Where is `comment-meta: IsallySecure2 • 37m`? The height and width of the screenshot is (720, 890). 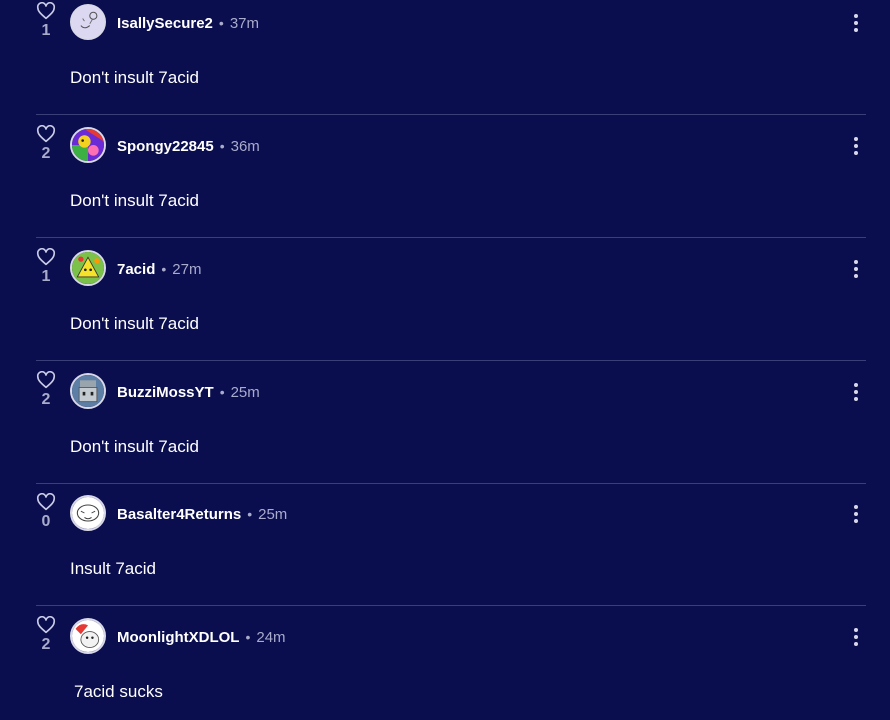
comment-meta: IsallySecure2 • 37m is located at coordinates (188, 23).